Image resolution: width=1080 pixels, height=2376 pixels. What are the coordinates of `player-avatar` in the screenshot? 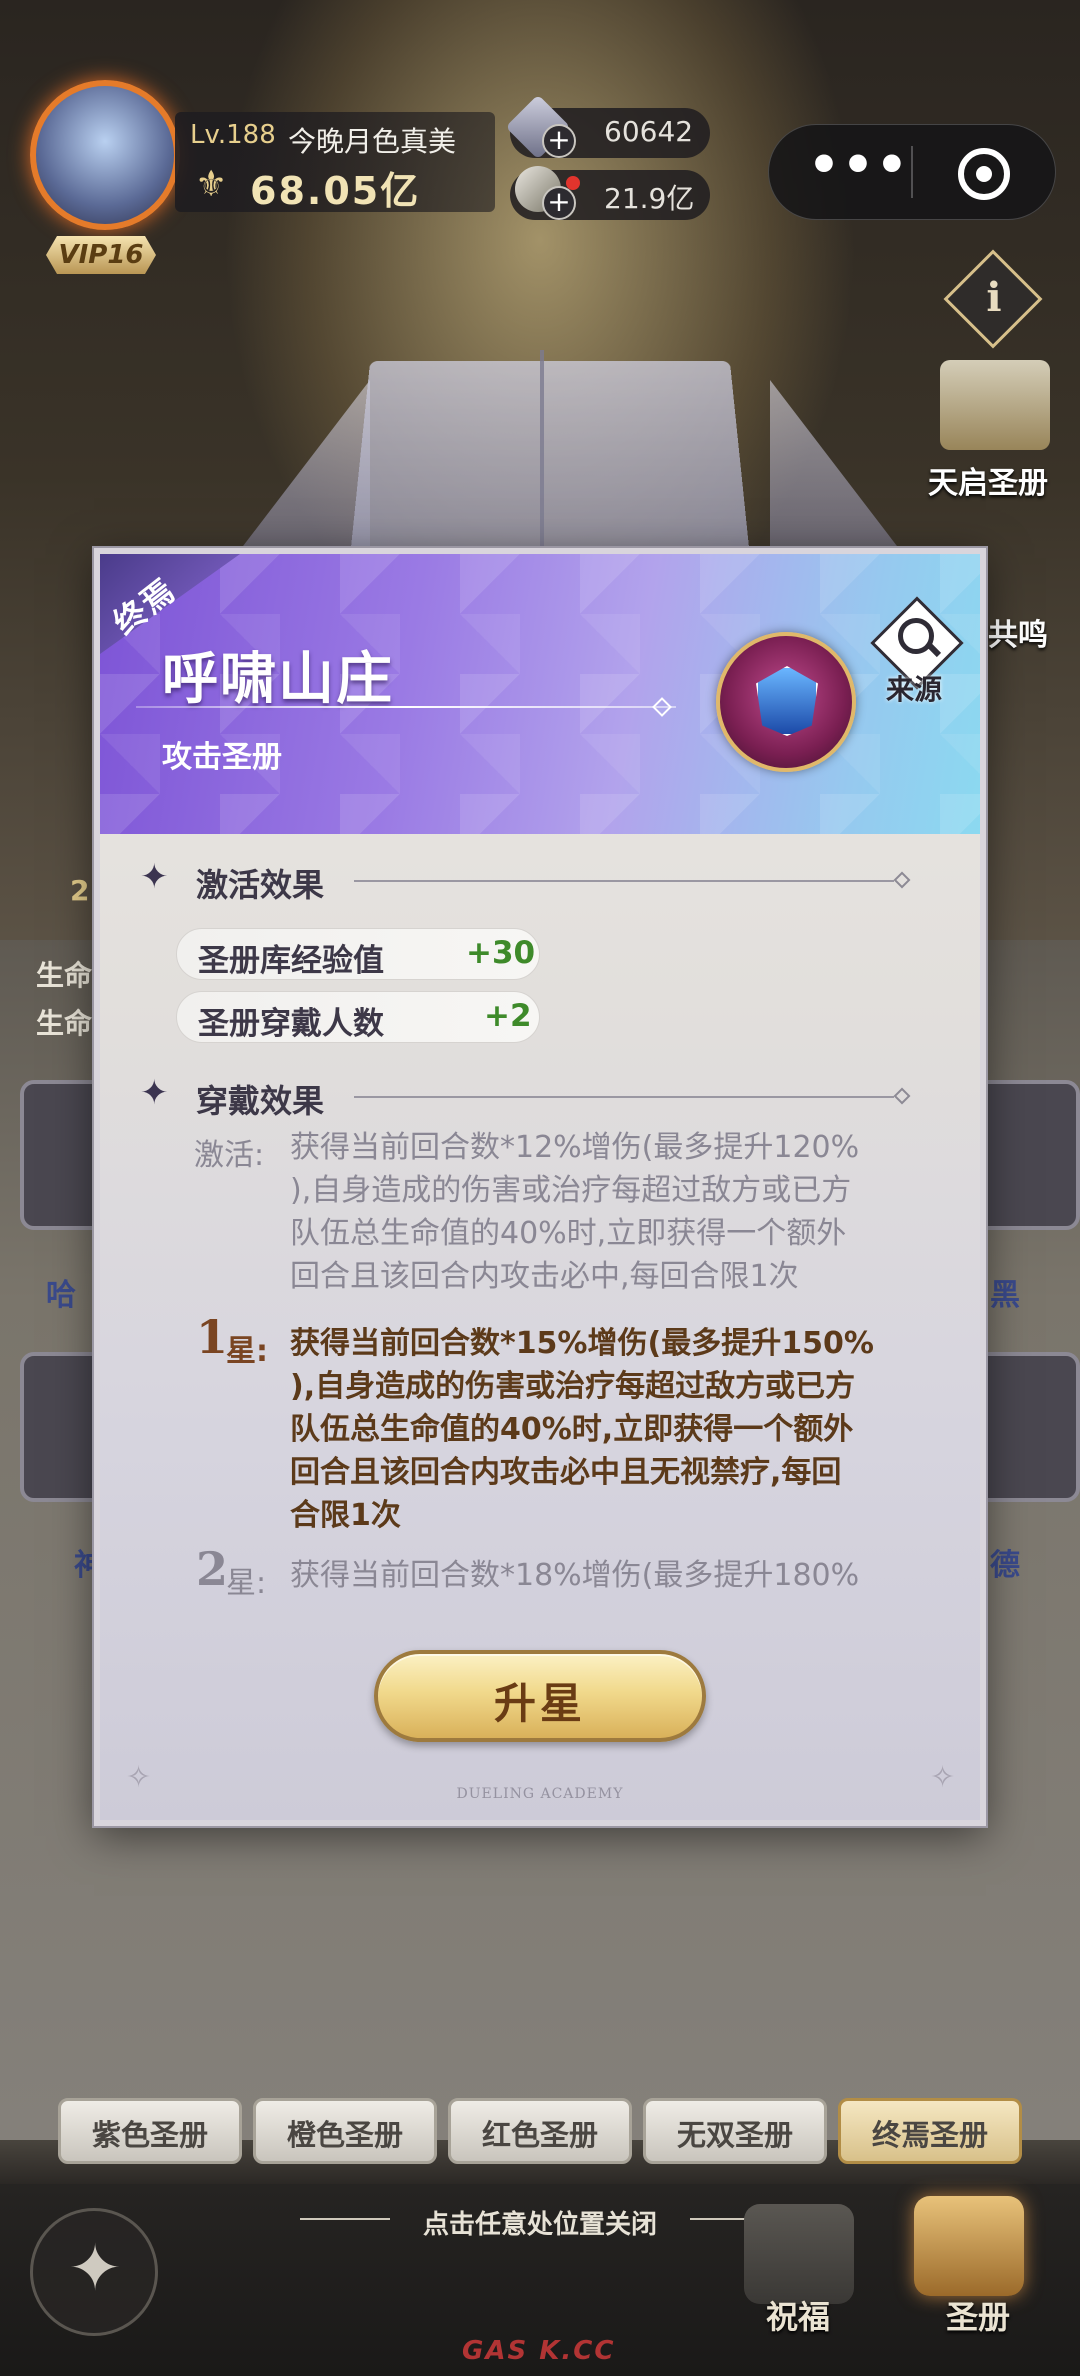 It's located at (105, 155).